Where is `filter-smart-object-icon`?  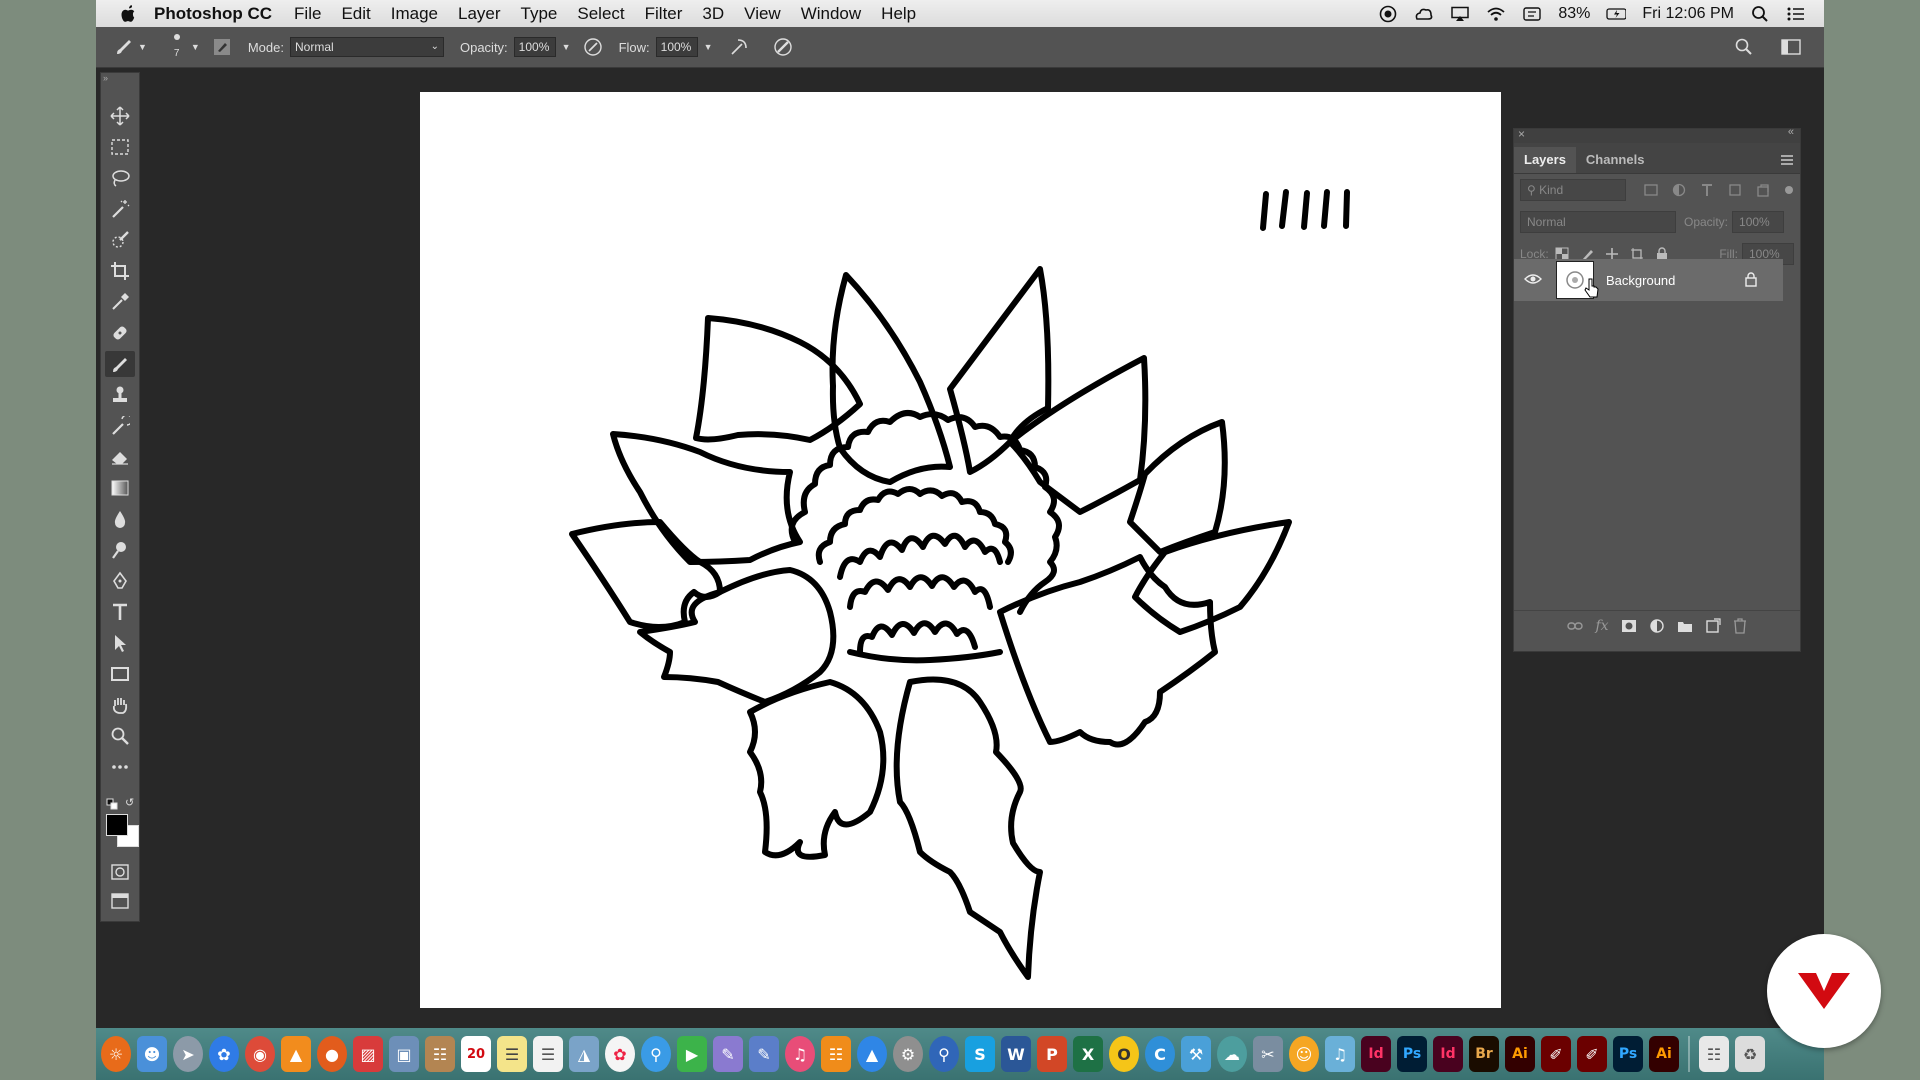 filter-smart-object-icon is located at coordinates (1763, 190).